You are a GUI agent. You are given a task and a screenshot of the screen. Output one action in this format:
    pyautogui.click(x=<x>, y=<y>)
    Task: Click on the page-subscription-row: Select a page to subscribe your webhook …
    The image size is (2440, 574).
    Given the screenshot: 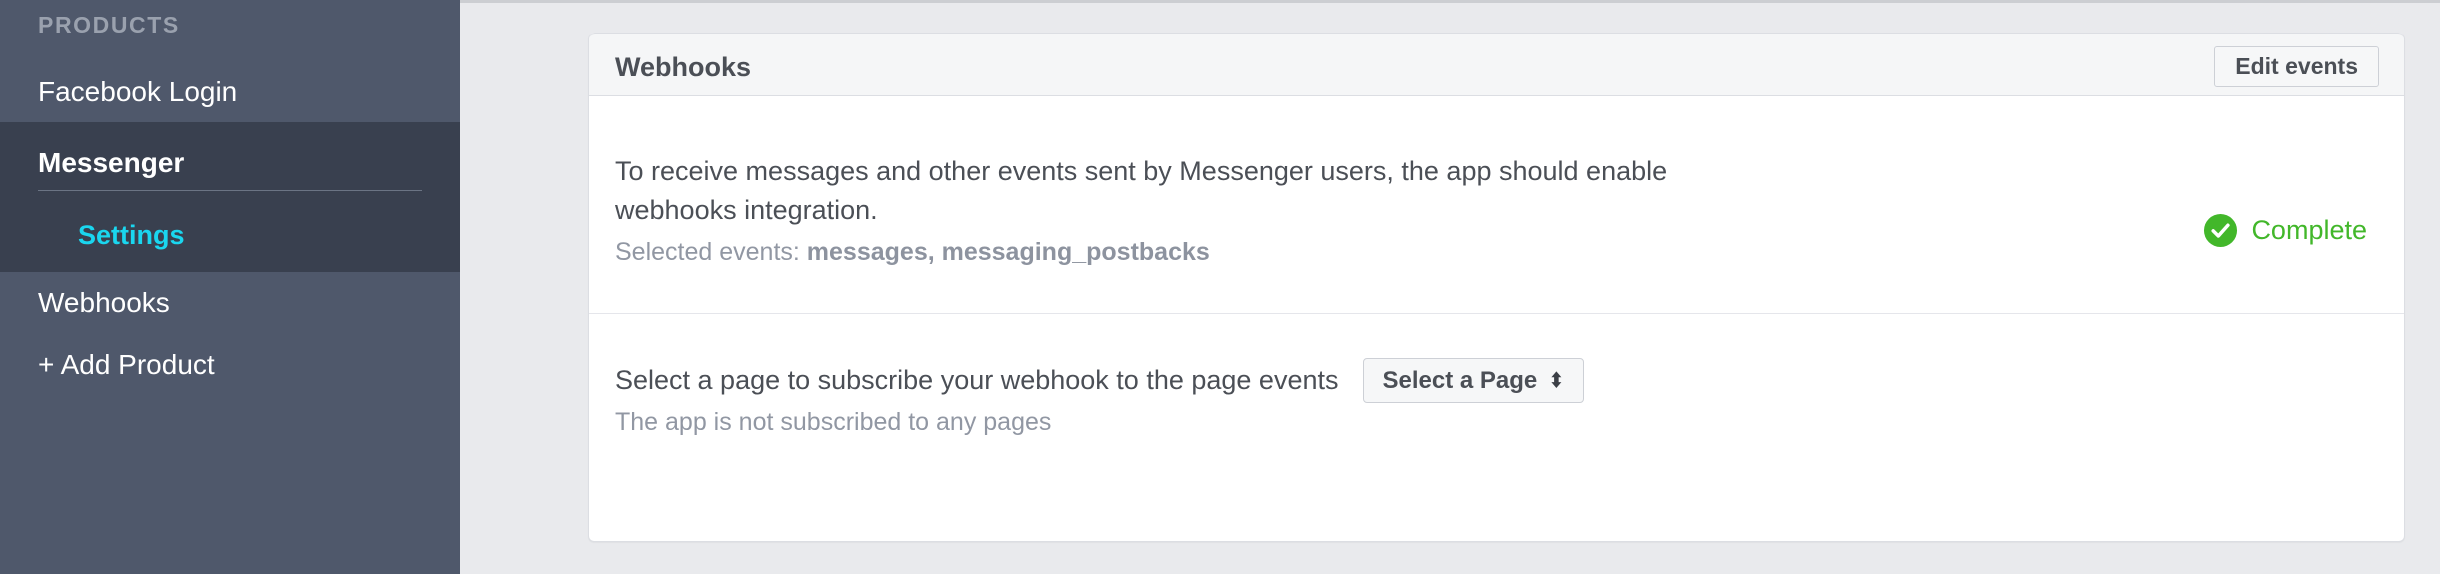 What is the action you would take?
    pyautogui.click(x=1100, y=380)
    